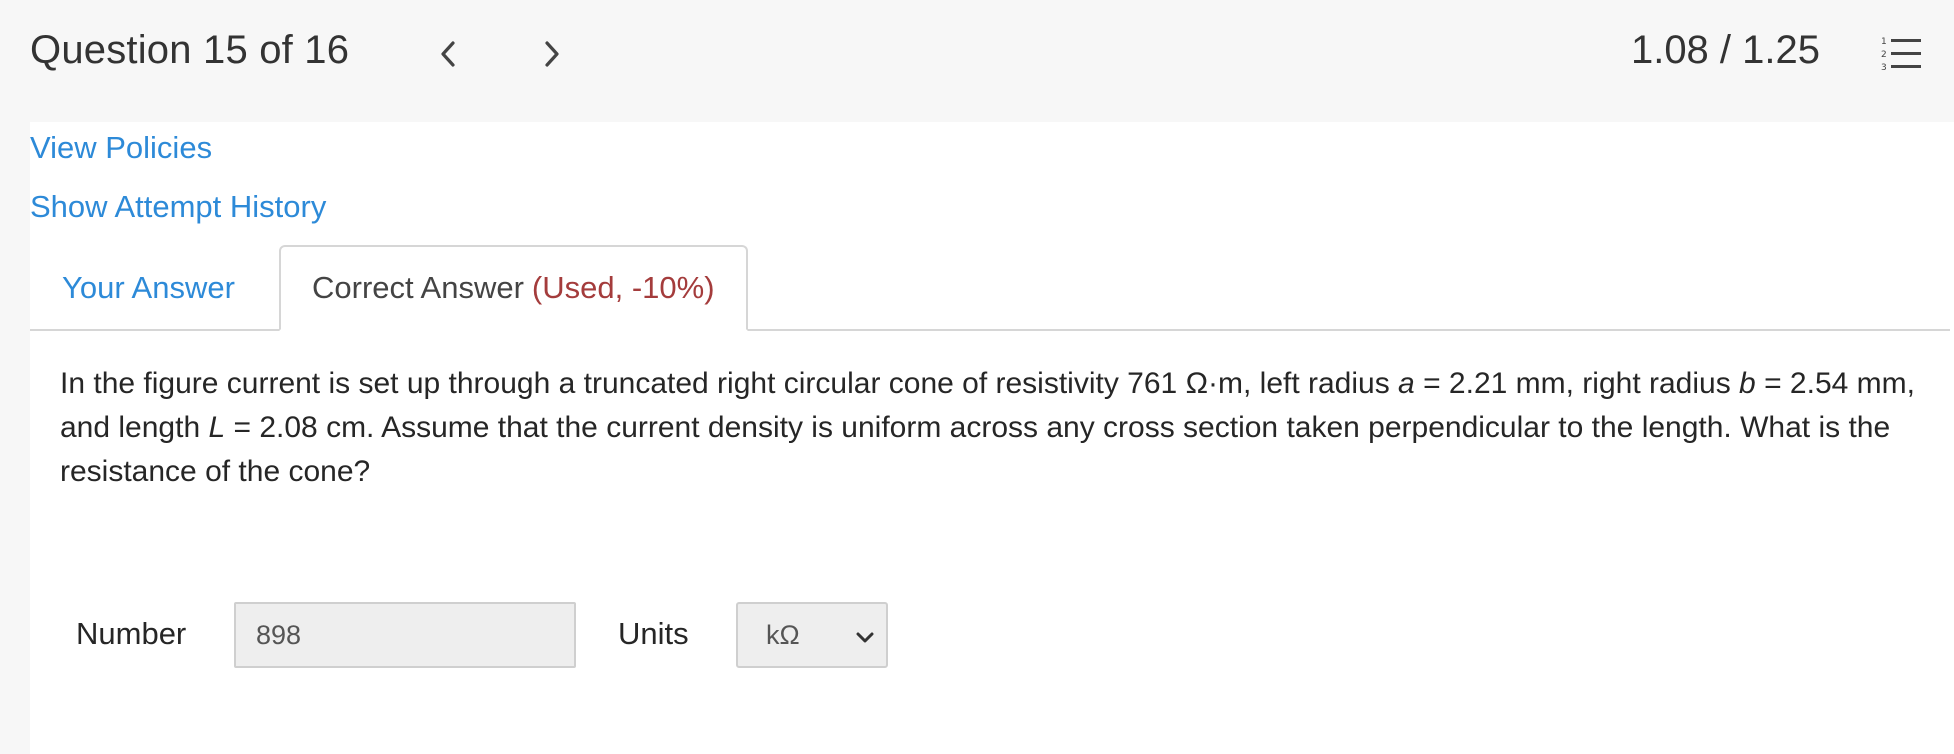 The width and height of the screenshot is (1954, 754). I want to click on previous-question-button, so click(448, 54).